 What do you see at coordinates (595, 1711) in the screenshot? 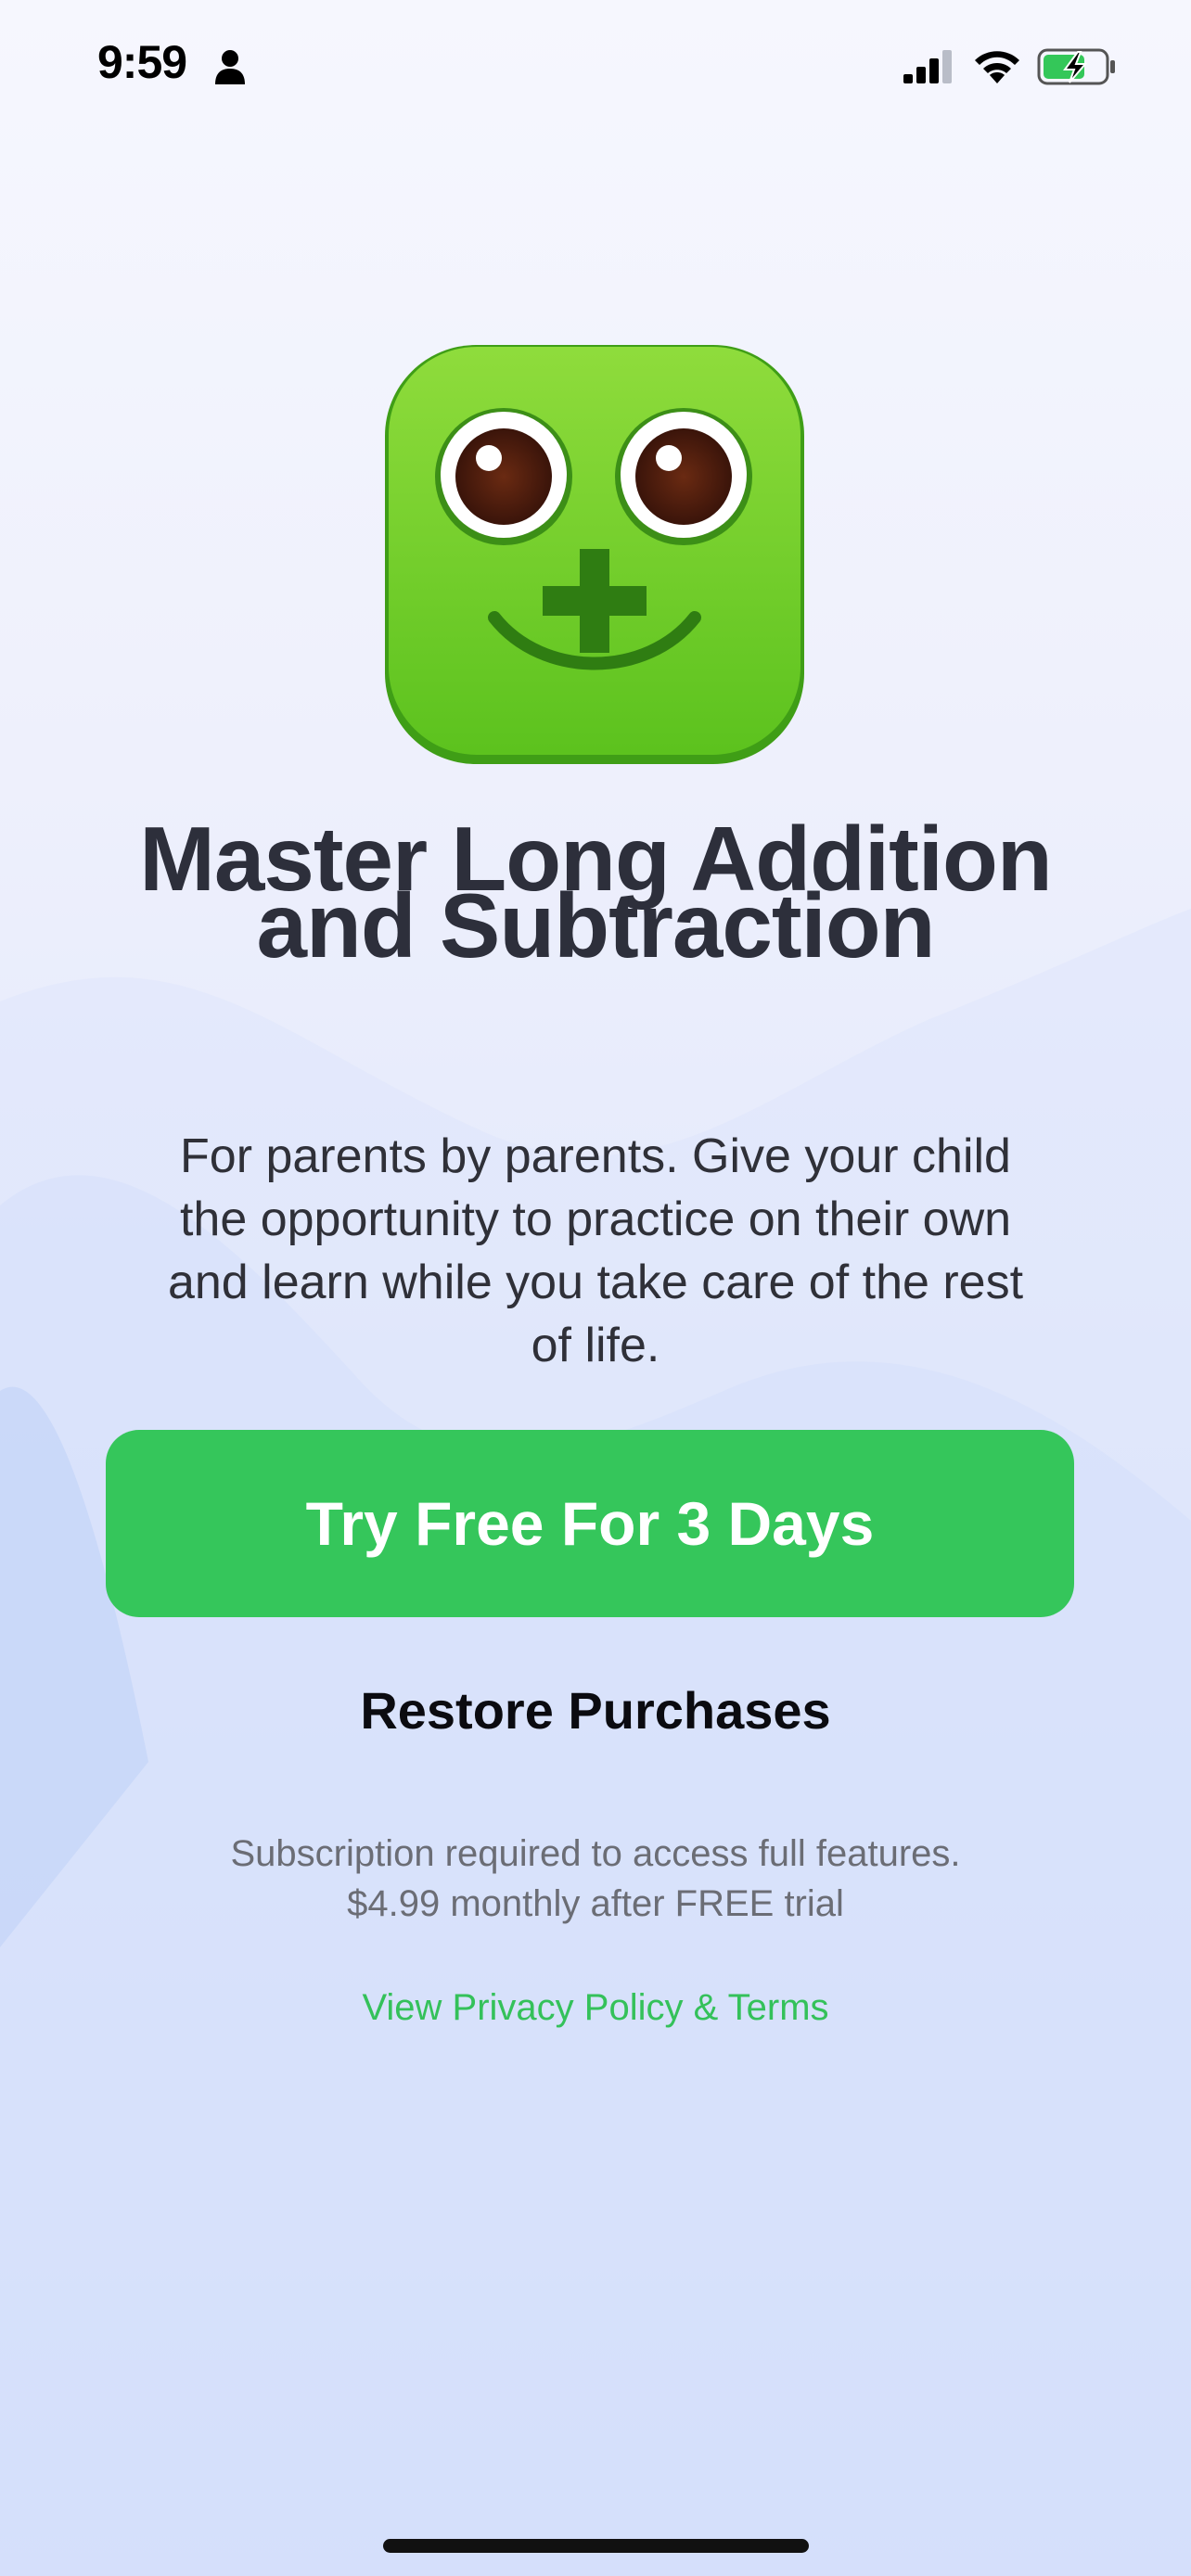
I see `restore-purchases-button: Restore Purchases` at bounding box center [595, 1711].